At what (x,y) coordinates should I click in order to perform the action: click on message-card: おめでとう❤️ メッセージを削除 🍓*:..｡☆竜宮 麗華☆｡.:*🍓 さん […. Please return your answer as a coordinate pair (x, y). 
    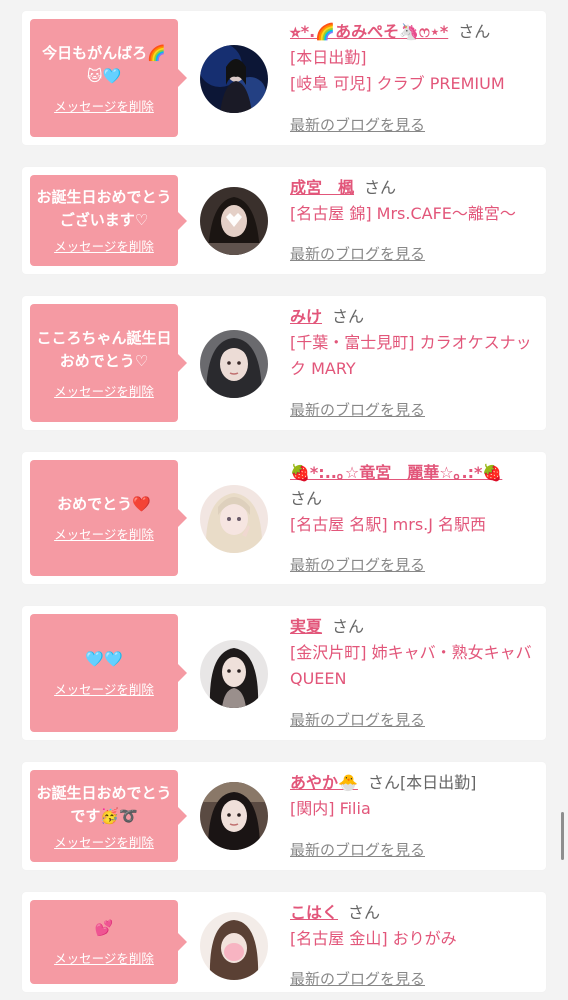
    Looking at the image, I should click on (284, 518).